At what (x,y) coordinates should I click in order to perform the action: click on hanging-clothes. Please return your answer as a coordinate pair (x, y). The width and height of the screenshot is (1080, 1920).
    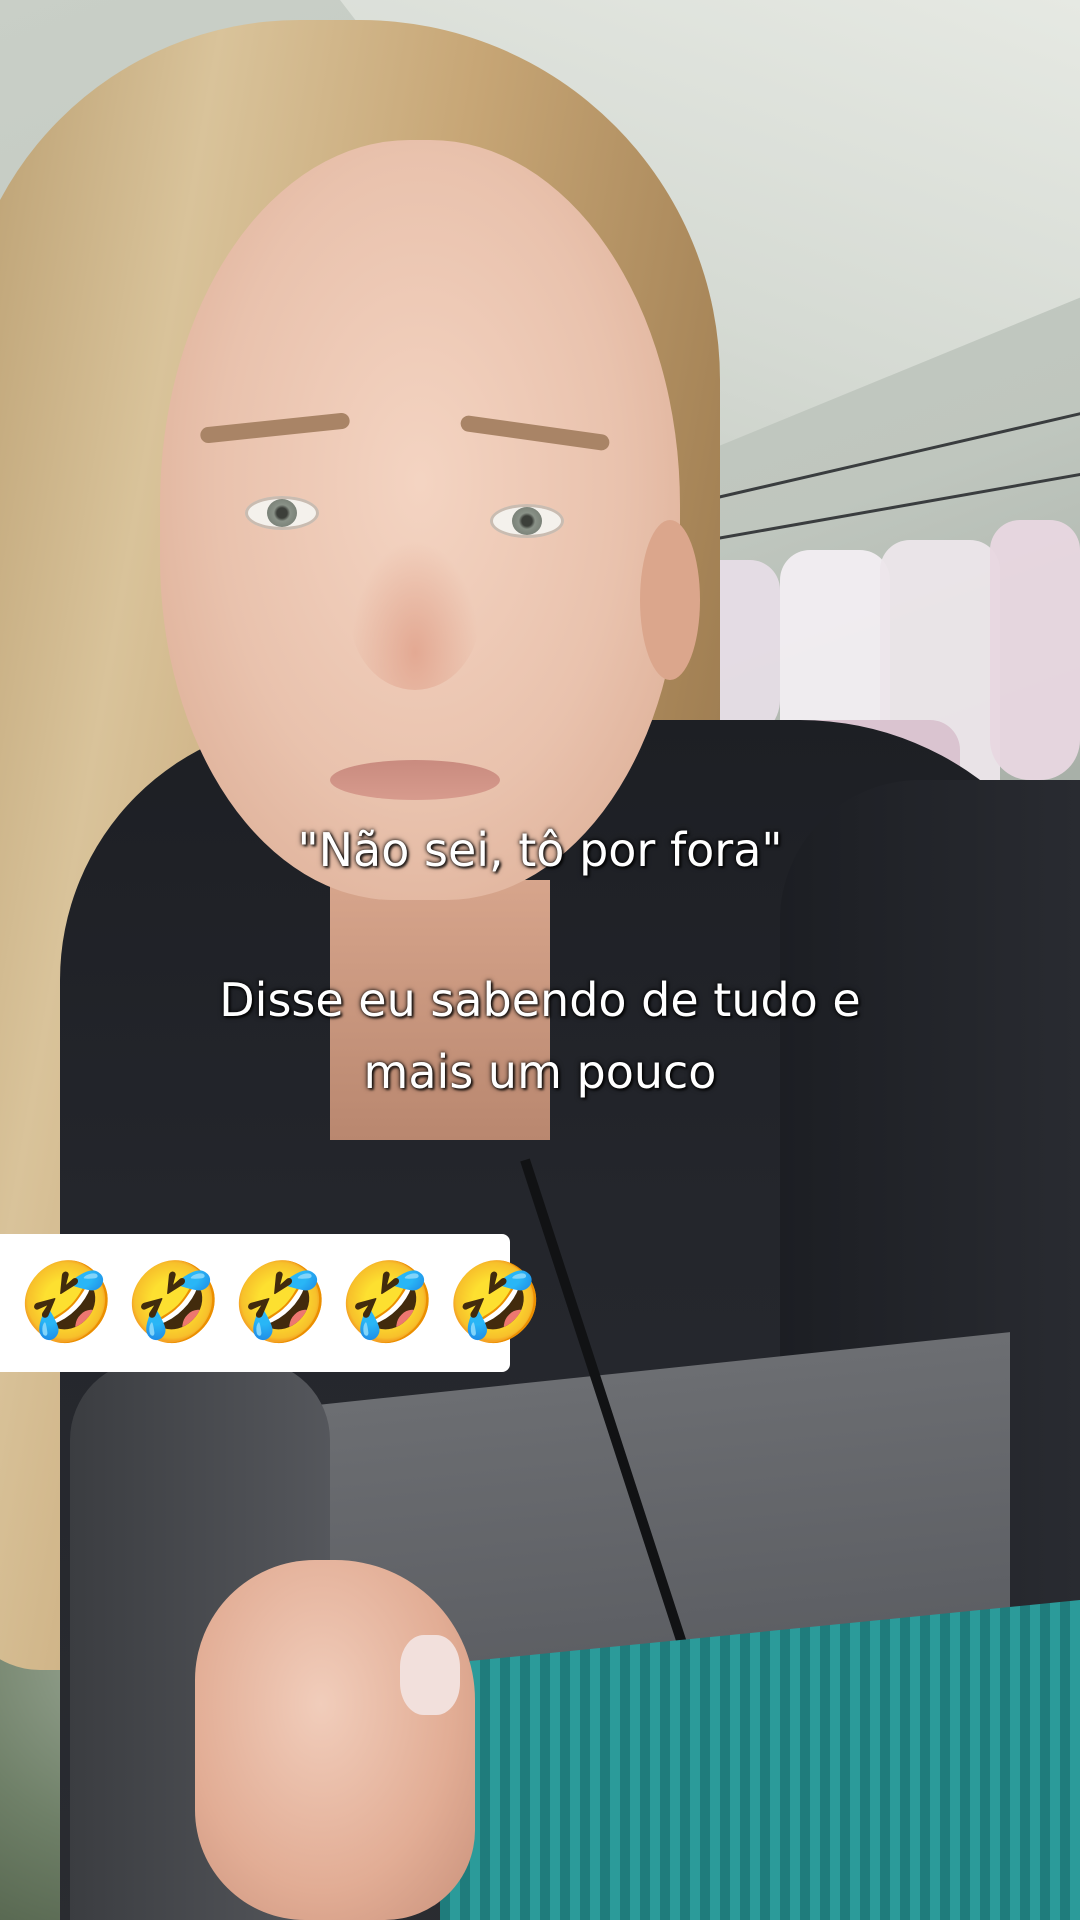
    Looking at the image, I should click on (1035, 650).